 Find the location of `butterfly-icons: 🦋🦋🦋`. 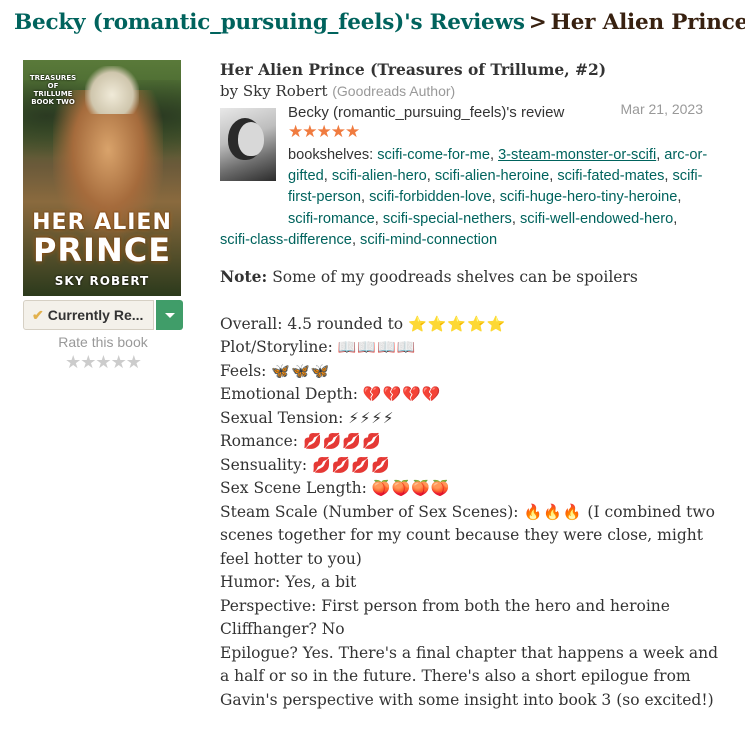

butterfly-icons: 🦋🦋🦋 is located at coordinates (301, 370).